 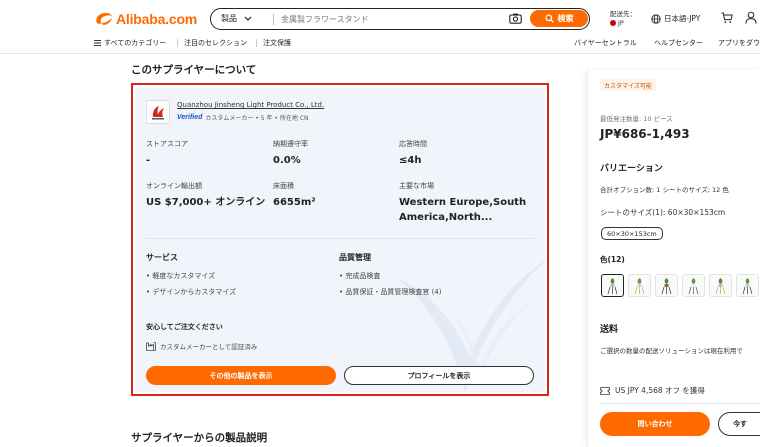 What do you see at coordinates (439, 375) in the screenshot?
I see `view-profile-button: プロフィールを表示` at bounding box center [439, 375].